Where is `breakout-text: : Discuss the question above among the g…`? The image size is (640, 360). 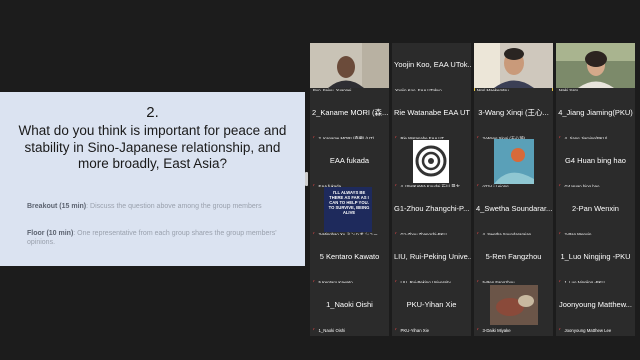 breakout-text: : Discuss the question above among the g… is located at coordinates (174, 206).